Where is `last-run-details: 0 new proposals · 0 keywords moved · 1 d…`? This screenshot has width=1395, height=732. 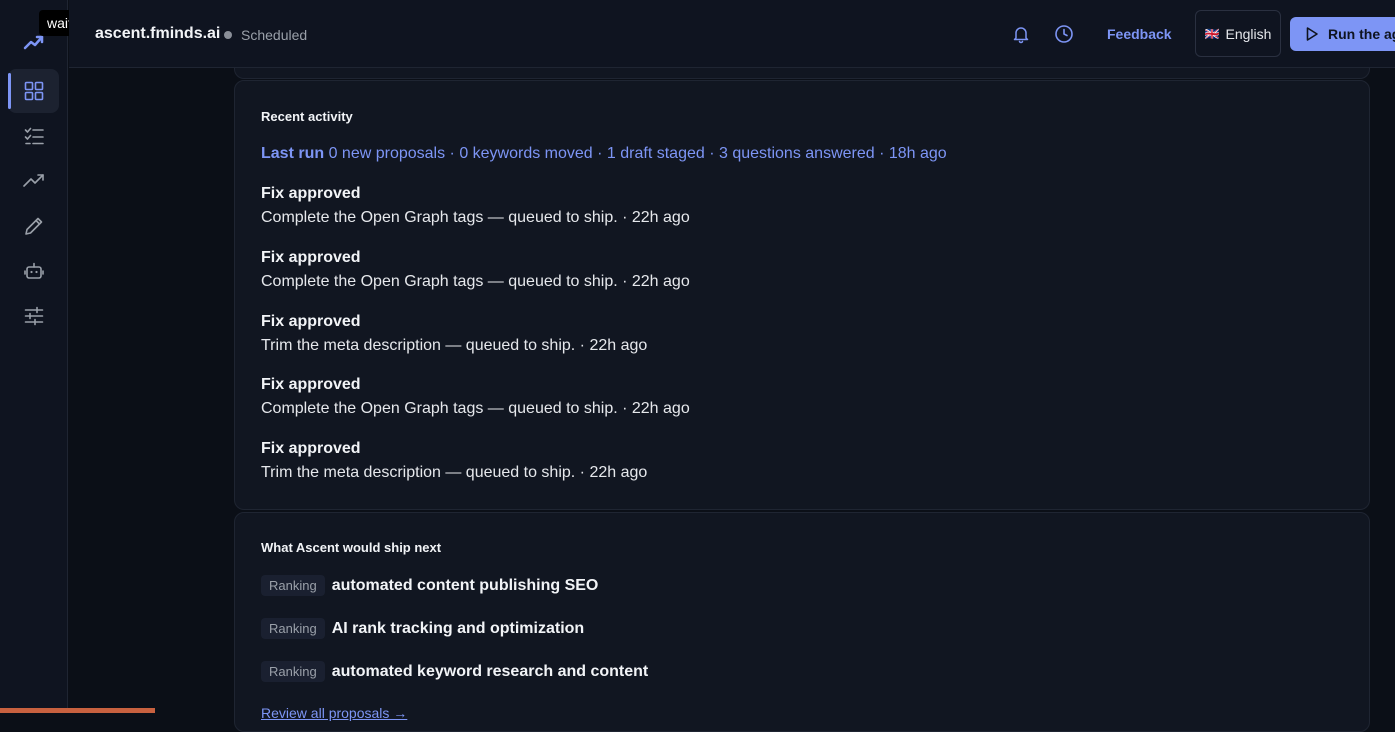
last-run-details: 0 new proposals · 0 keywords moved · 1 d… is located at coordinates (637, 153).